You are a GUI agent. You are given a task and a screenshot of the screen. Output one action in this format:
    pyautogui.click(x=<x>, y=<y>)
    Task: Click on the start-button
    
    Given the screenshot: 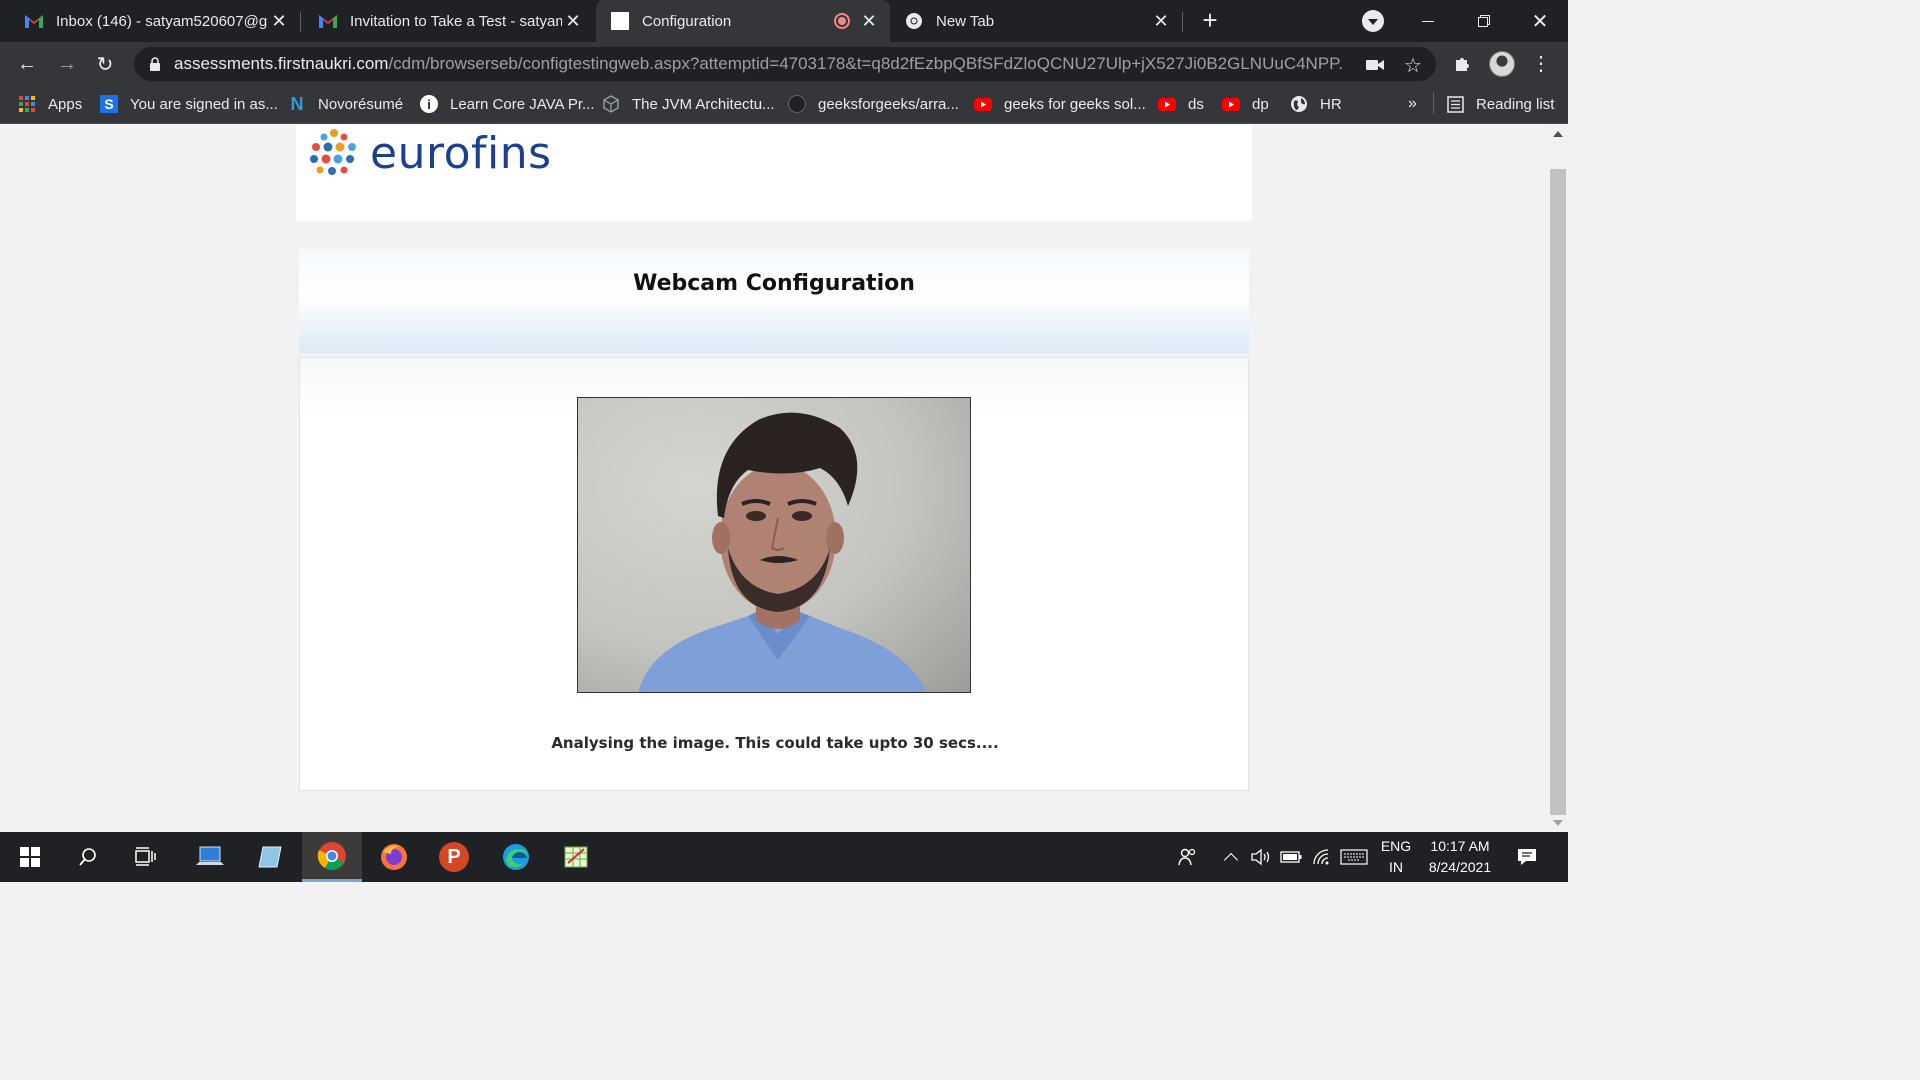 What is the action you would take?
    pyautogui.click(x=30, y=857)
    